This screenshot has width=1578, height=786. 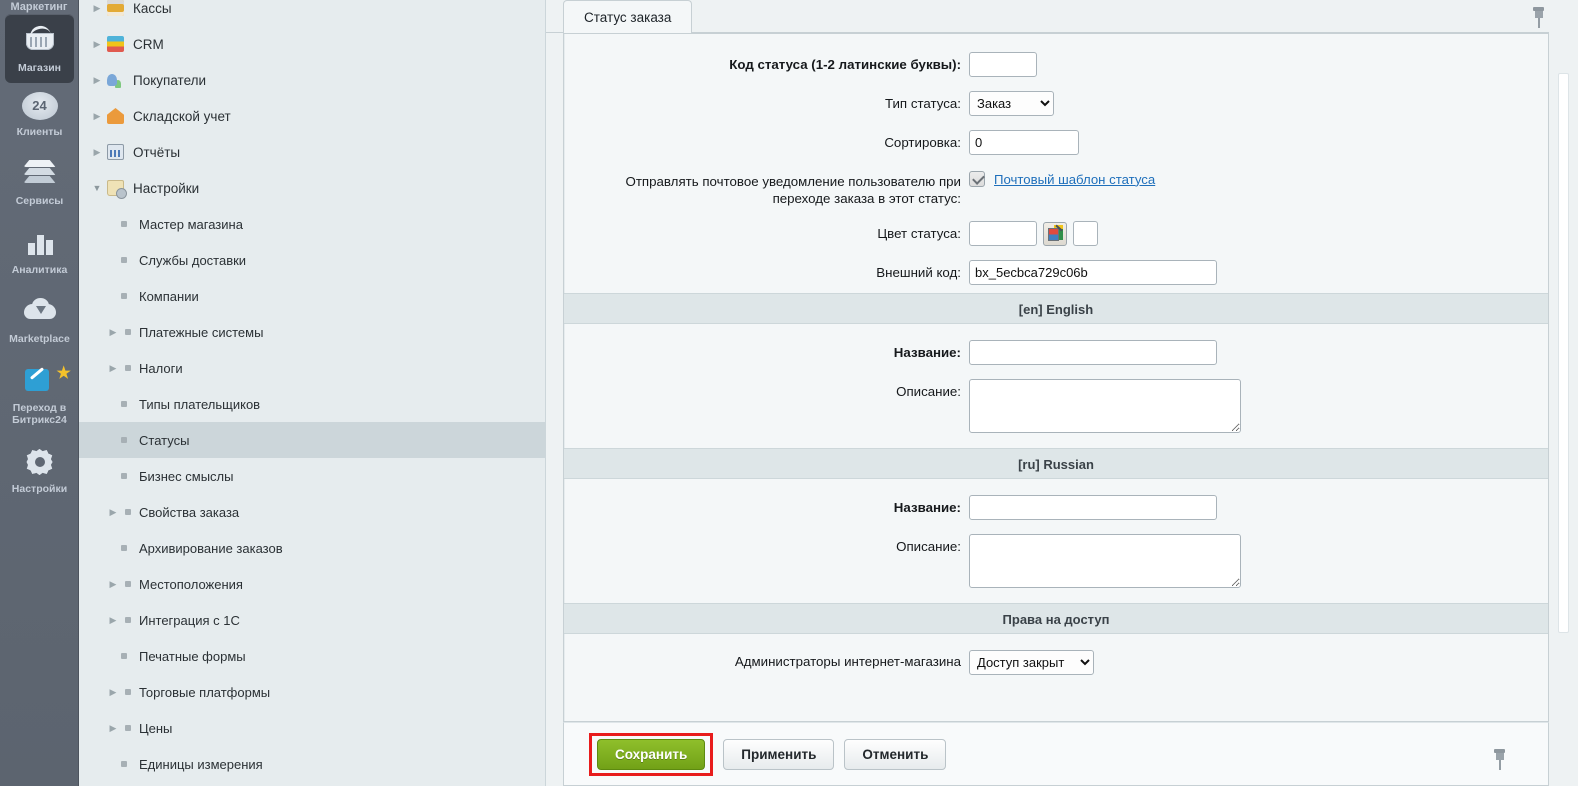 I want to click on external-code-label: Внешний код:, so click(x=918, y=272).